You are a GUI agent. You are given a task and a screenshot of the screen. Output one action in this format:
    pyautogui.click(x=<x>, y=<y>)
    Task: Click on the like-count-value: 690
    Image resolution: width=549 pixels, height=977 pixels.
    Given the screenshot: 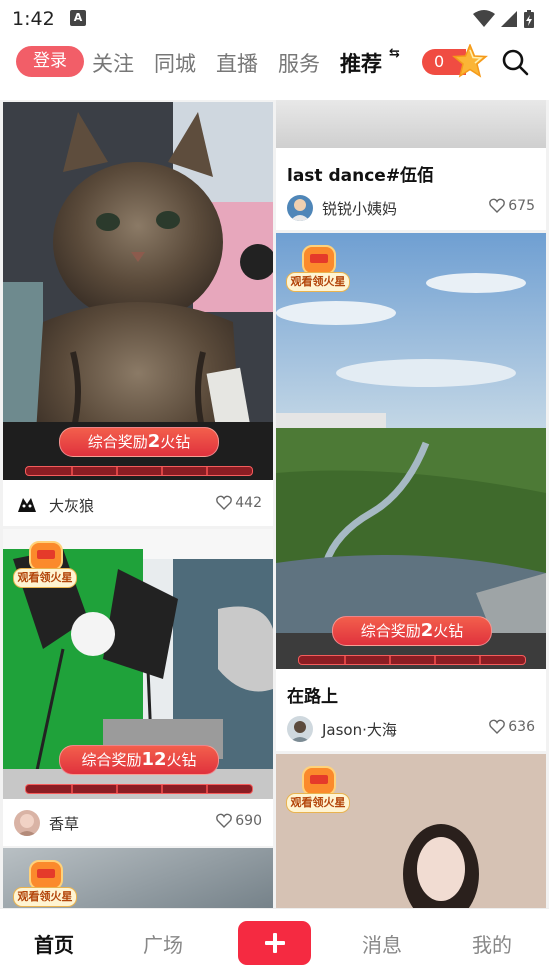 What is the action you would take?
    pyautogui.click(x=248, y=821)
    